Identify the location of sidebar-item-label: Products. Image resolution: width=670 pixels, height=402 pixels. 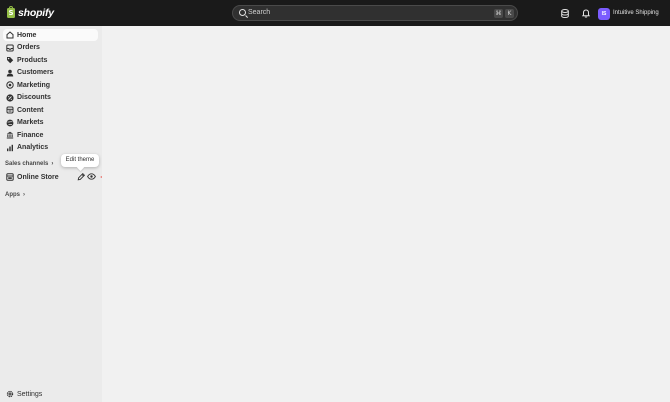
(32, 60).